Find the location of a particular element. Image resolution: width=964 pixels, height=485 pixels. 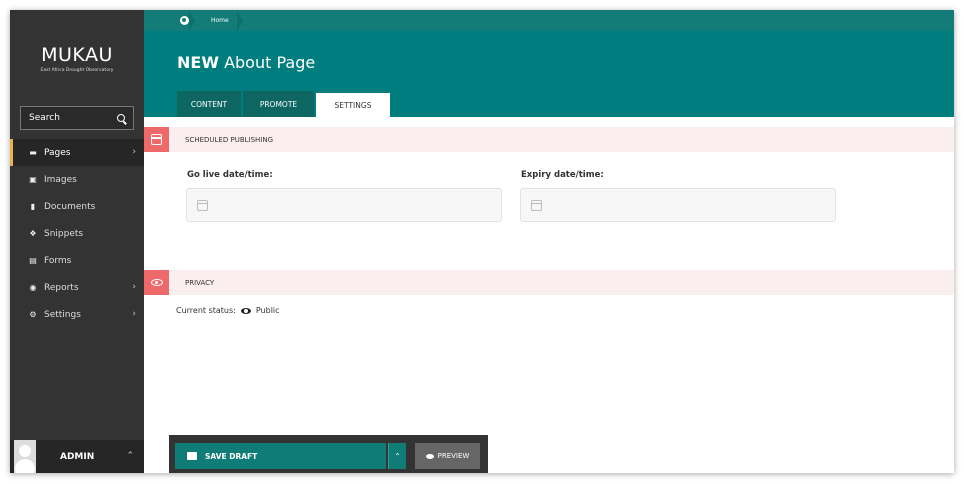

page-header: NEW About Page CONTENT PROMOTE SETTINGS is located at coordinates (549, 74).